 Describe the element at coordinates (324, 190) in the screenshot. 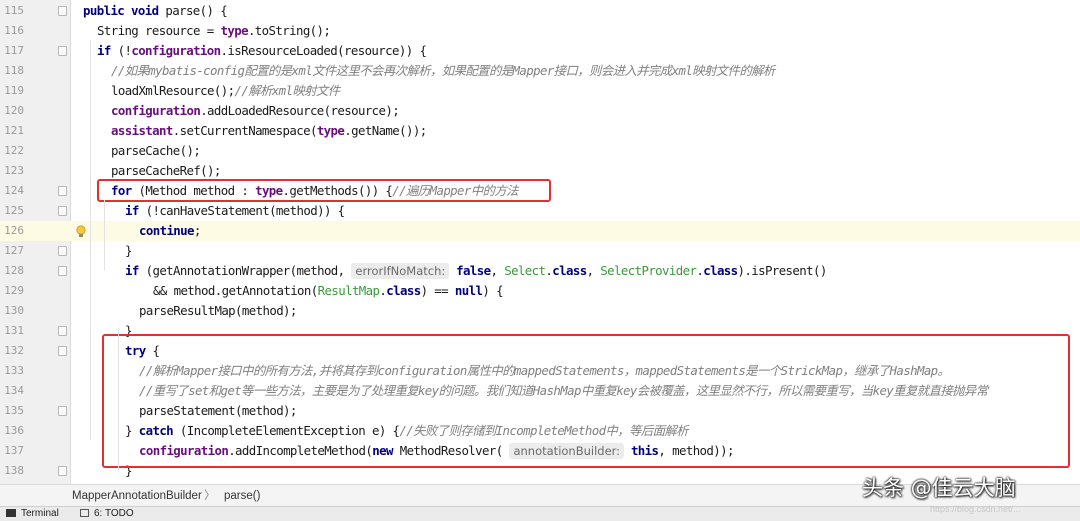

I see `annotation-box-for-loop` at that location.